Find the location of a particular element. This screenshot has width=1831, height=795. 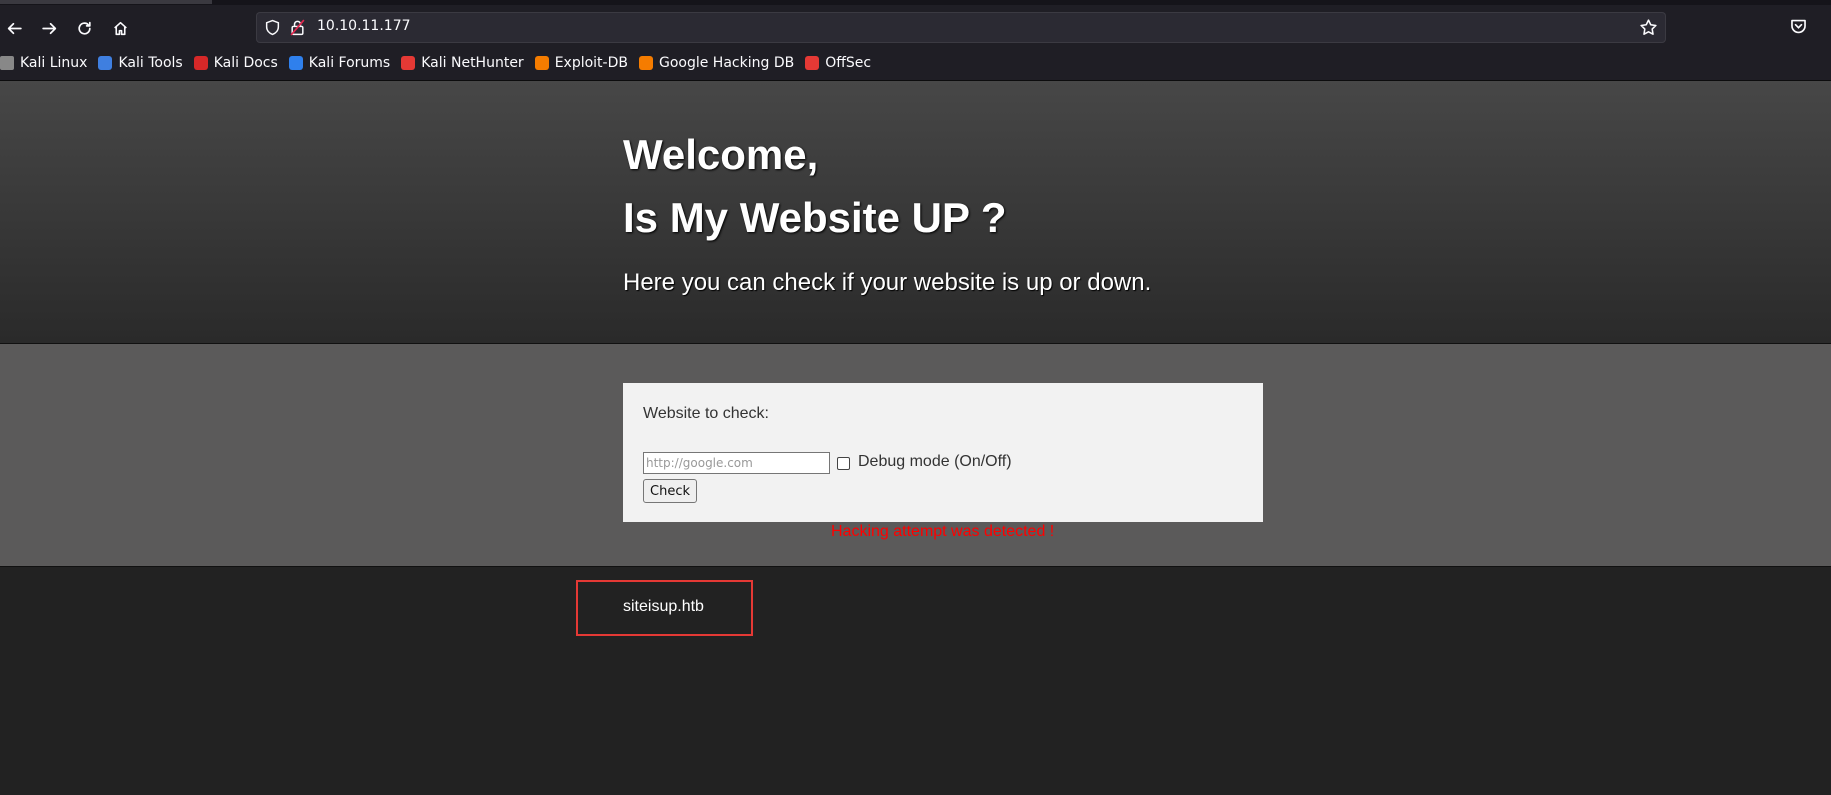

bookmark-item: Exploit-DB is located at coordinates (581, 63).